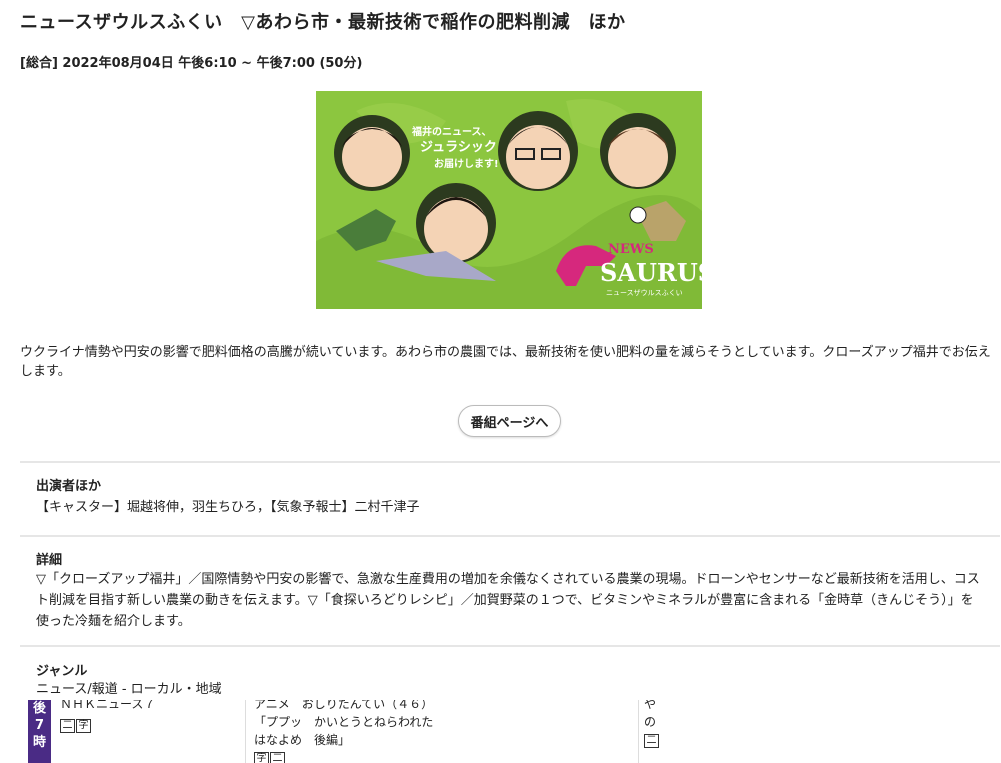 This screenshot has height=763, width=1001. I want to click on program-title: ニュースザウルスふくい ▽あわら市・最新技術で稲作の肥料削減 ほか, so click(323, 22).